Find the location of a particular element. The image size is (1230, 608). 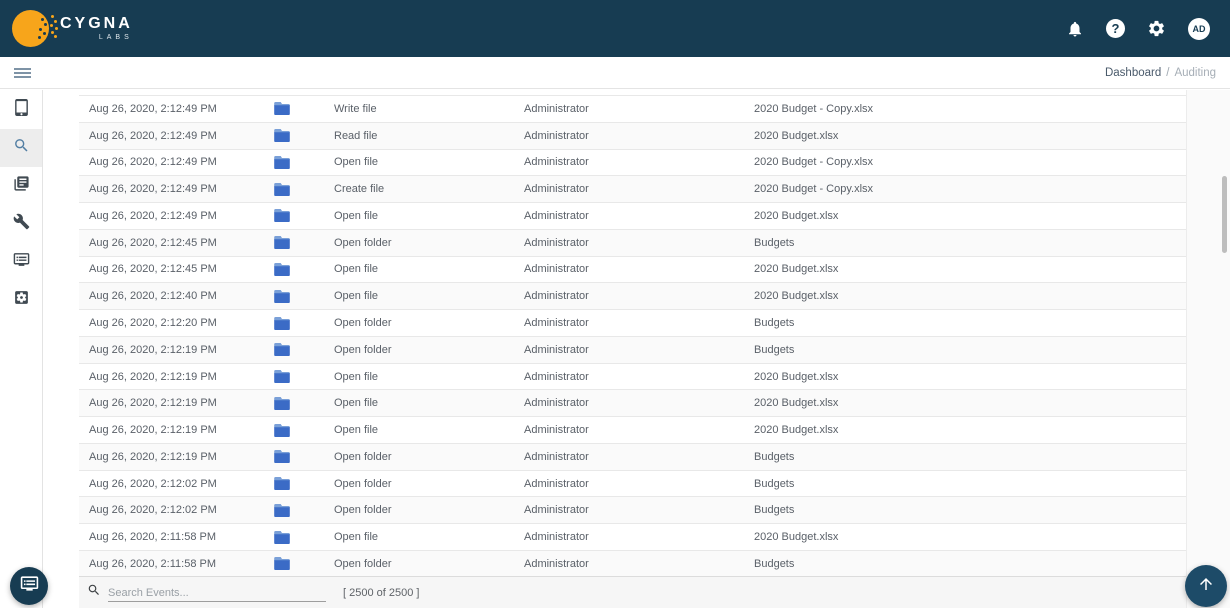

library-icon is located at coordinates (21, 186).